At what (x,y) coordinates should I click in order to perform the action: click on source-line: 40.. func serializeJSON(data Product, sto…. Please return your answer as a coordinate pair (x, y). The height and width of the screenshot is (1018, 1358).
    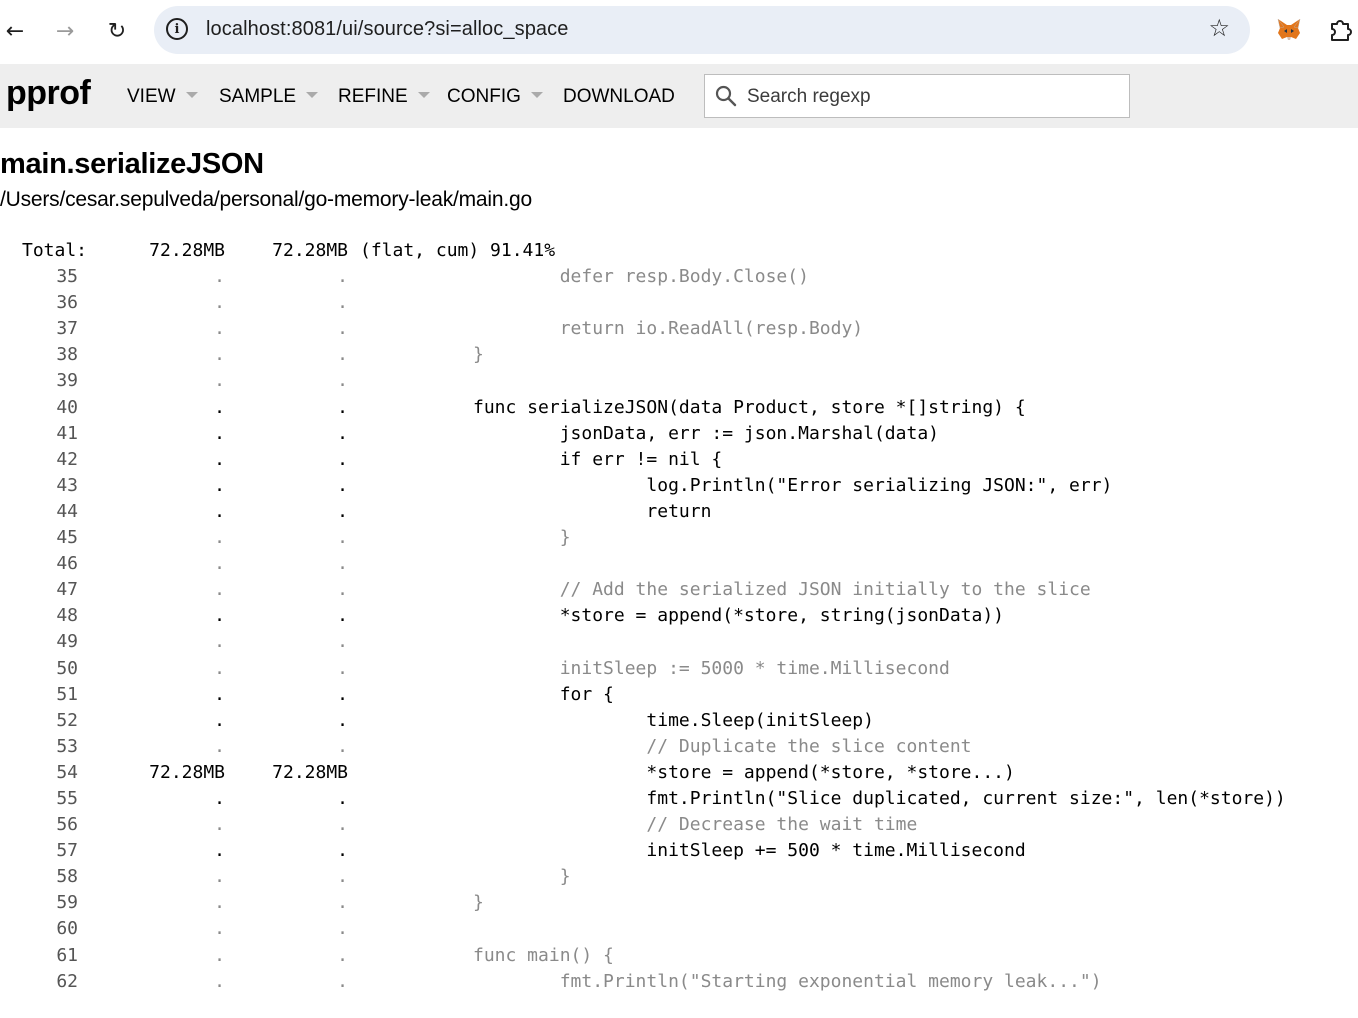
    Looking at the image, I should click on (512, 408).